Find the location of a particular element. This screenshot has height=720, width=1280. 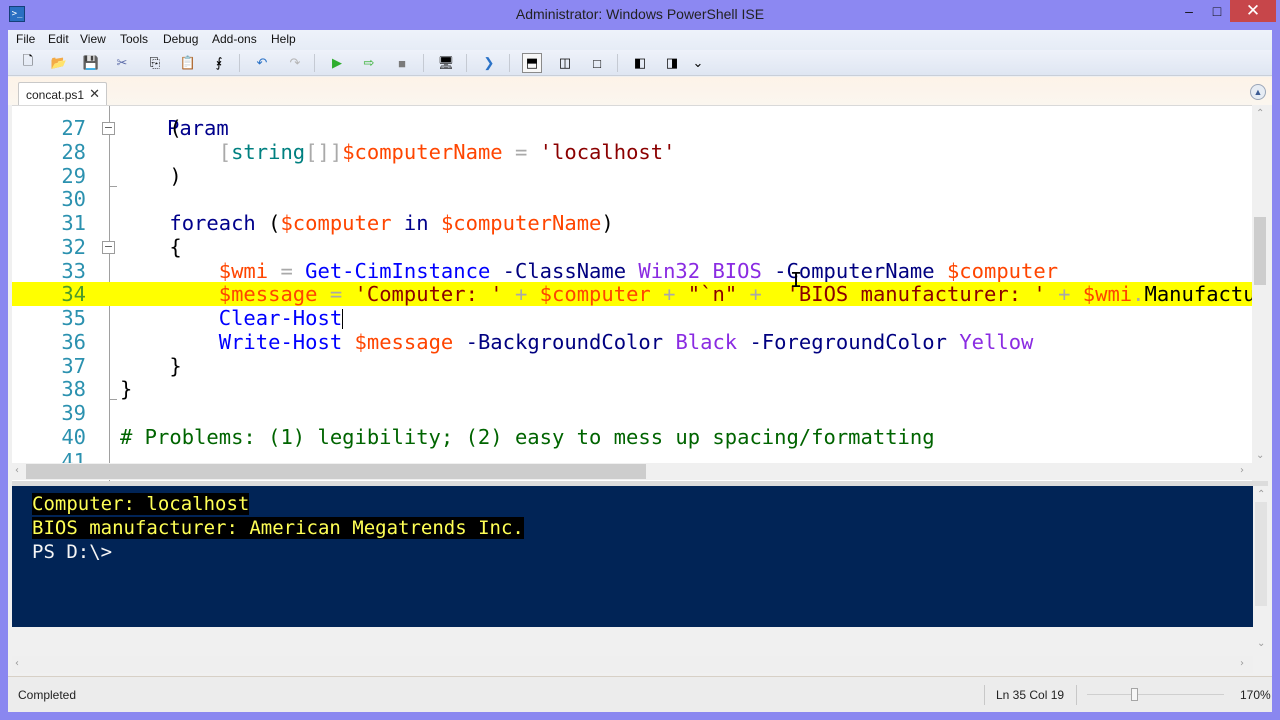

script-pane-top-icon: ⬒ is located at coordinates (532, 63).